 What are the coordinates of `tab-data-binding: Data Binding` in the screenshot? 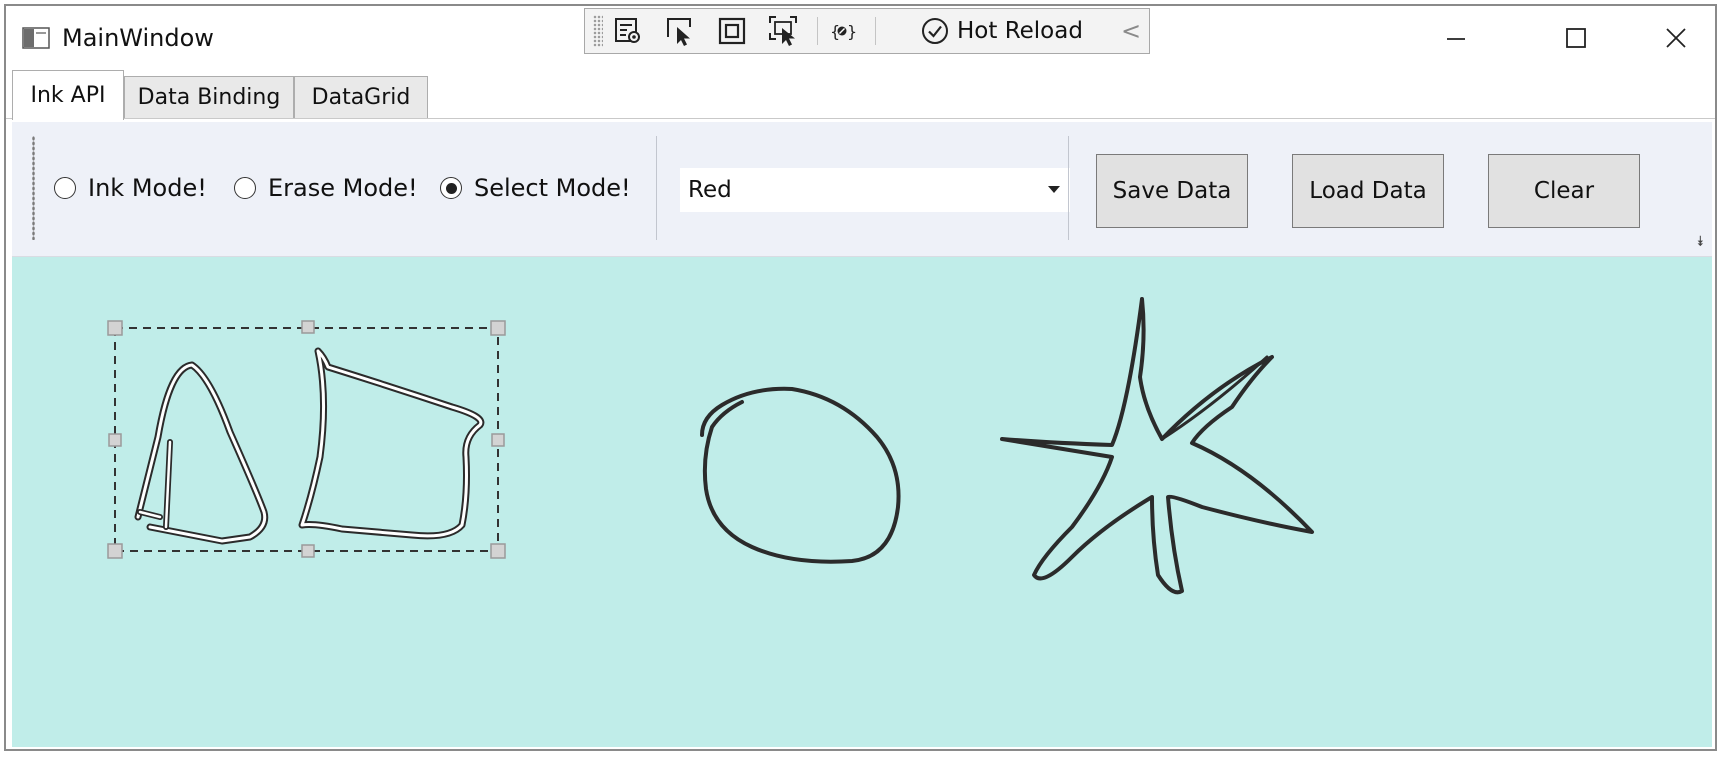 It's located at (209, 97).